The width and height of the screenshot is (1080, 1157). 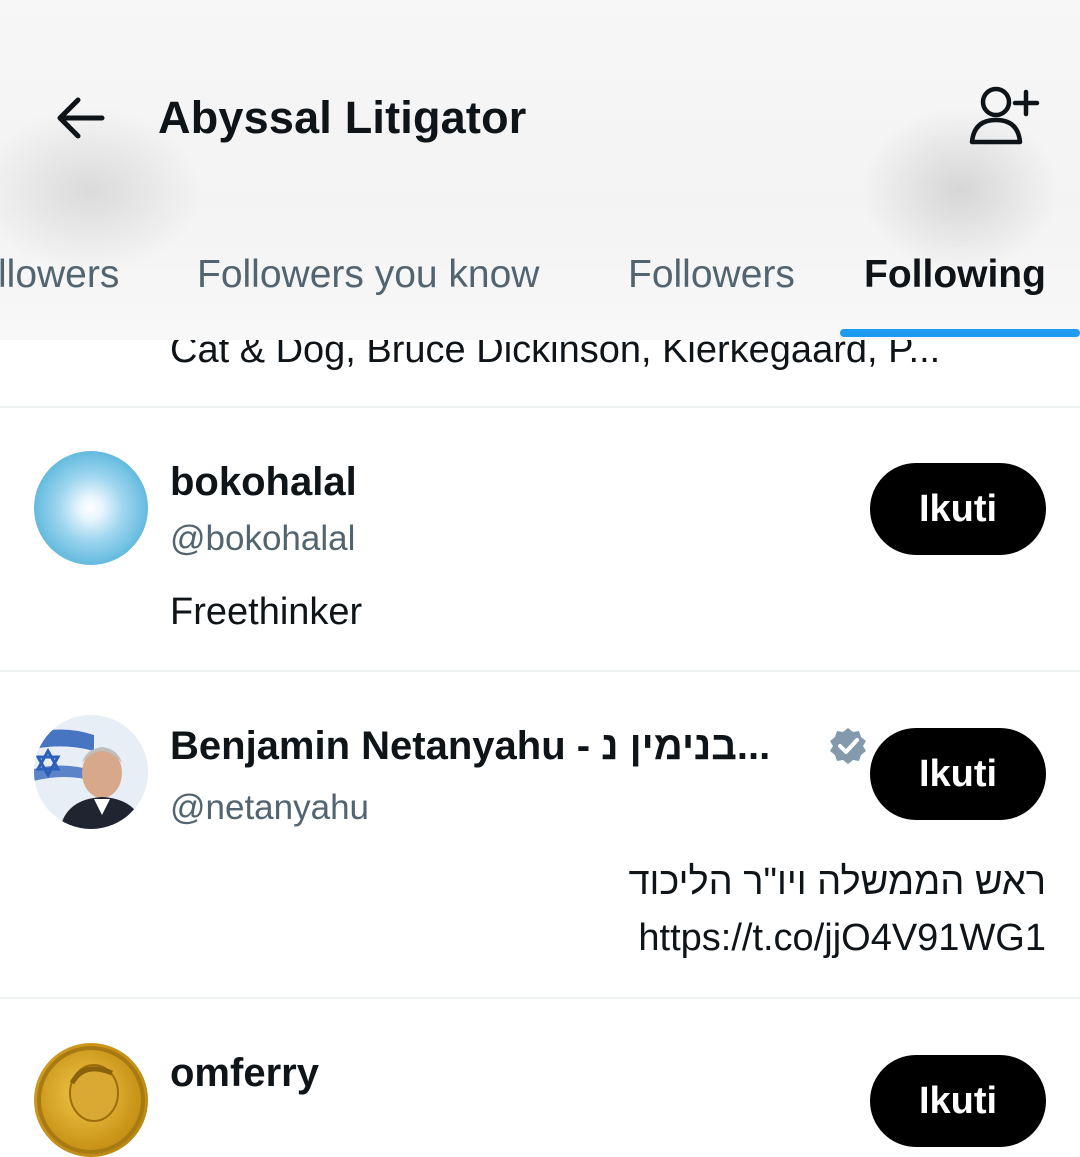 What do you see at coordinates (368, 275) in the screenshot?
I see `tab-followers-you-know: Followers you know` at bounding box center [368, 275].